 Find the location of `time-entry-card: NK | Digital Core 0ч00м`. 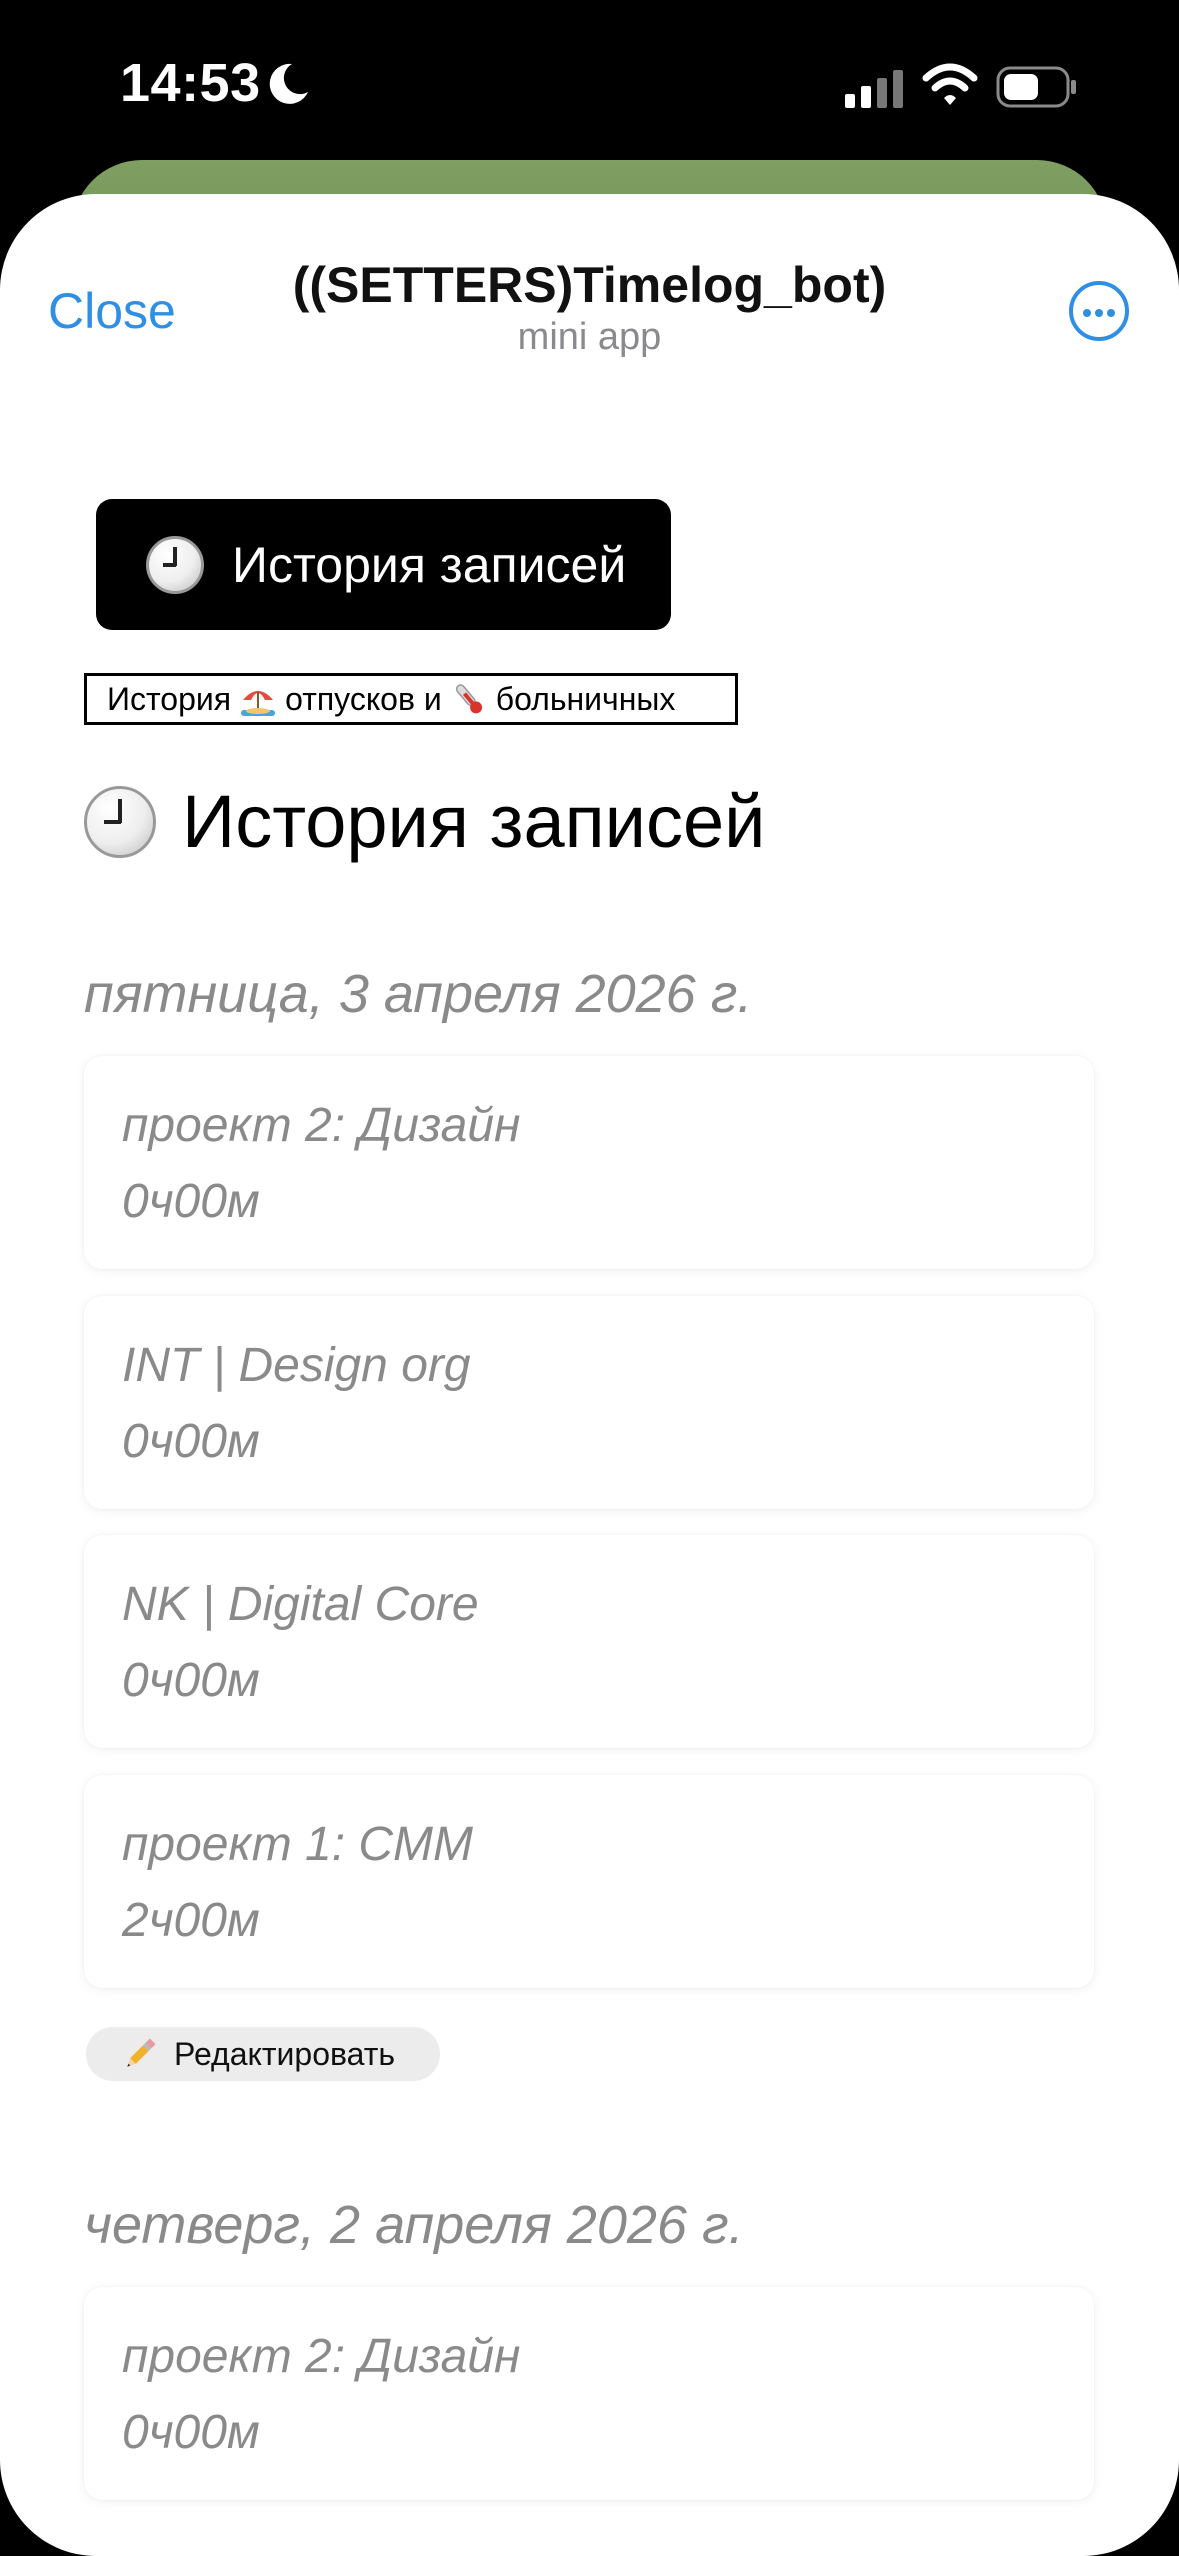

time-entry-card: NK | Digital Core 0ч00м is located at coordinates (589, 1641).